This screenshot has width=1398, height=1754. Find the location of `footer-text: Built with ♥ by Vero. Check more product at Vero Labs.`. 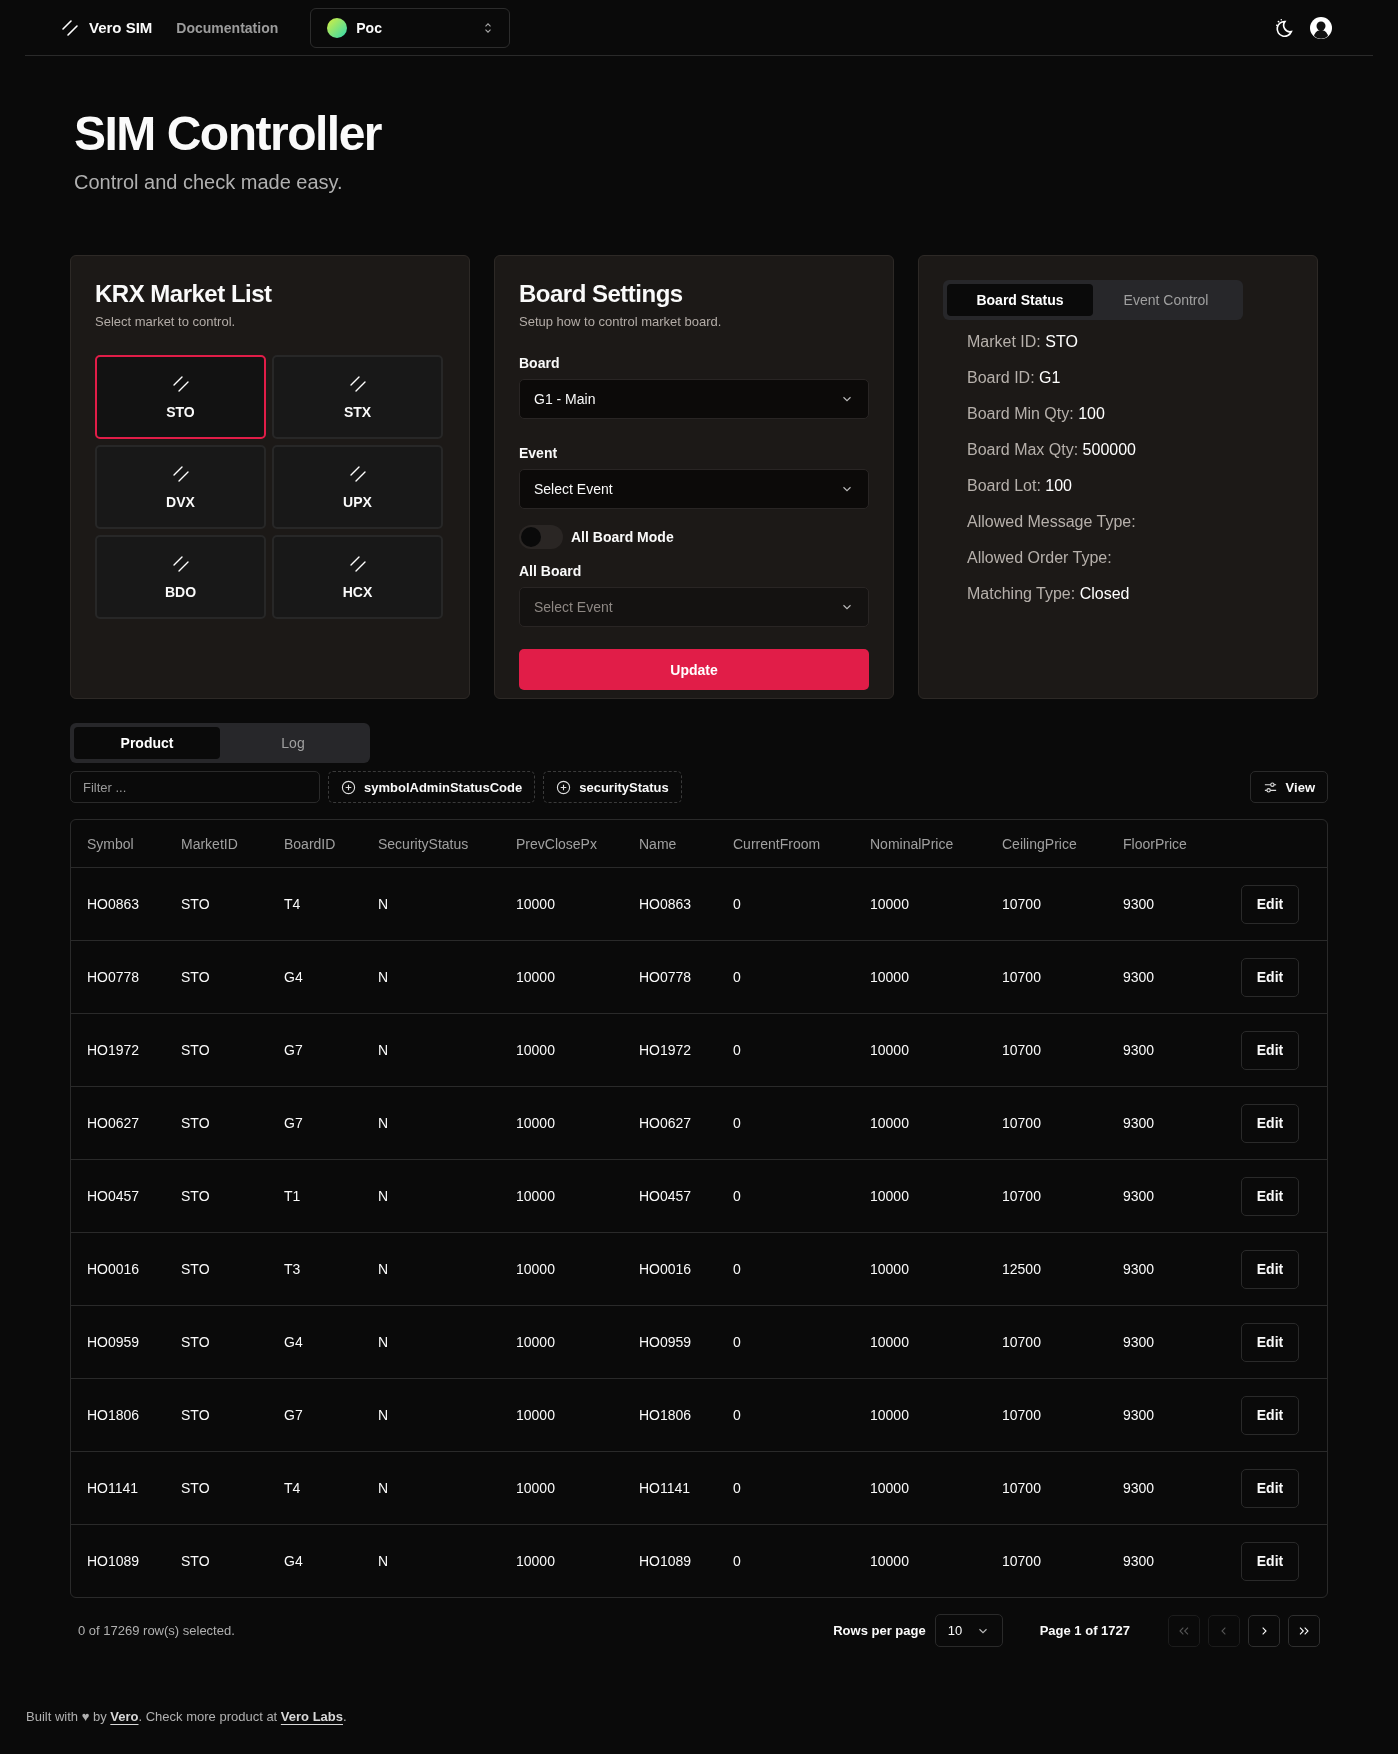

footer-text: Built with ♥ by Vero. Check more product at Vero Labs. is located at coordinates (187, 1716).